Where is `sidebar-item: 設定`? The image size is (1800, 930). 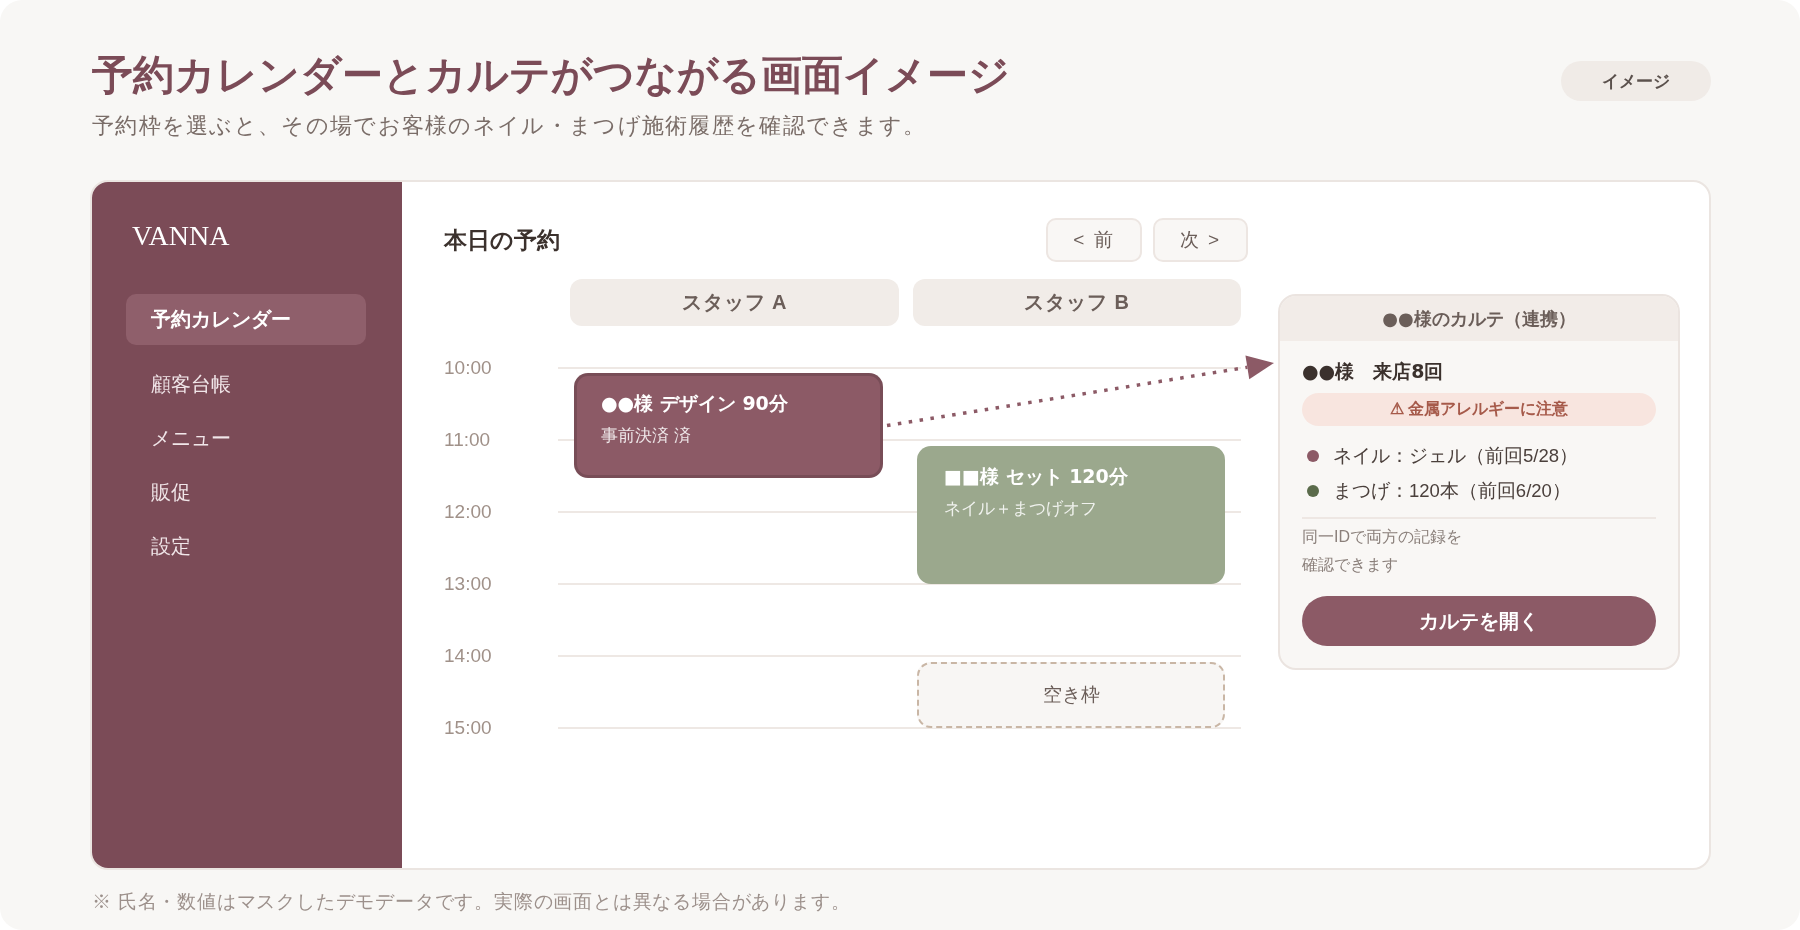 sidebar-item: 設定 is located at coordinates (246, 546).